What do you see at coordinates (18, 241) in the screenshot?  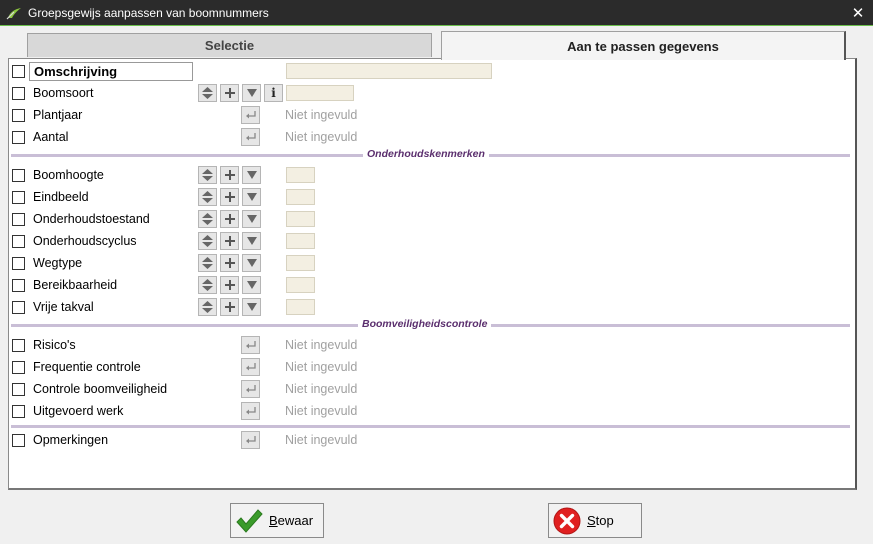 I see `checkbox-onderhoudscyclus` at bounding box center [18, 241].